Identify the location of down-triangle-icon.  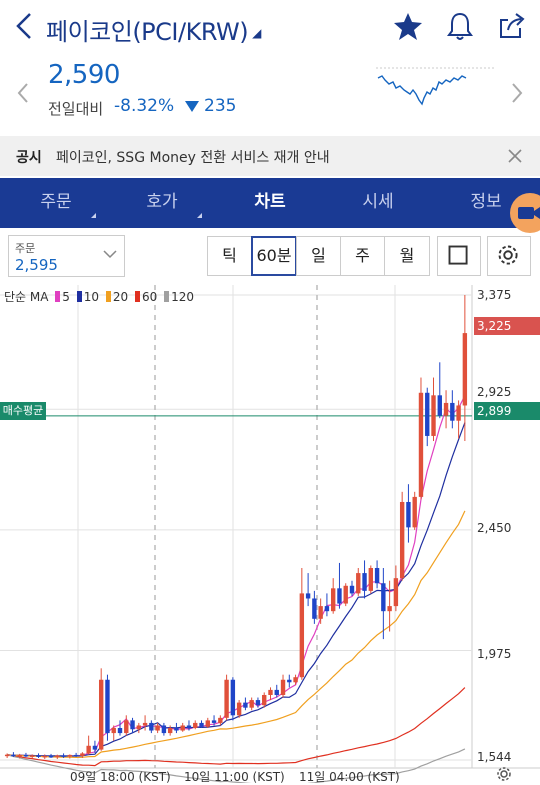
(192, 106).